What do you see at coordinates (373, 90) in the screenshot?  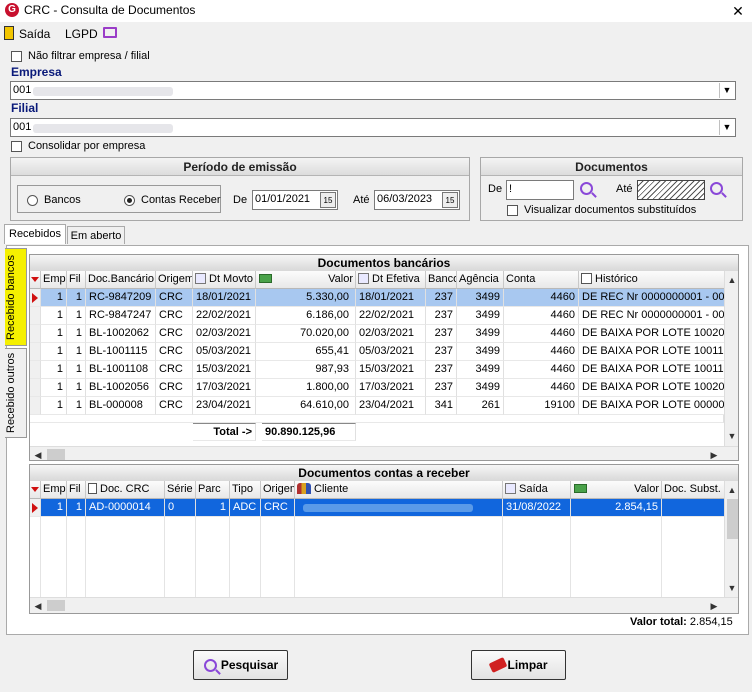 I see `empresa-select: 001 ▼` at bounding box center [373, 90].